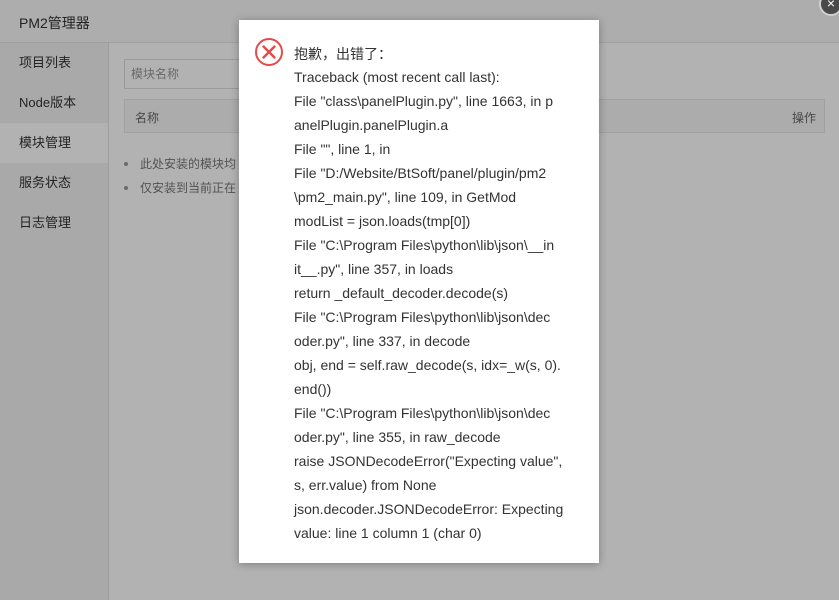 The image size is (839, 600). I want to click on traceback-line: it__.py", line 357, in loads, so click(374, 269).